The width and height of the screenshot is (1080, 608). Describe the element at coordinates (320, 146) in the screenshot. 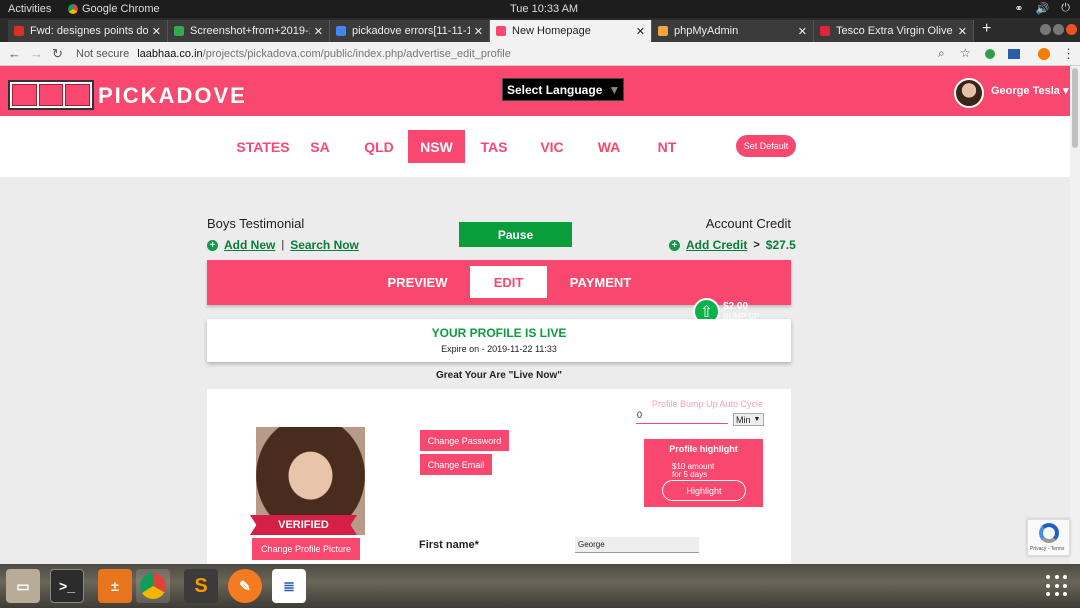

I see `state-tab-sa: SA` at that location.